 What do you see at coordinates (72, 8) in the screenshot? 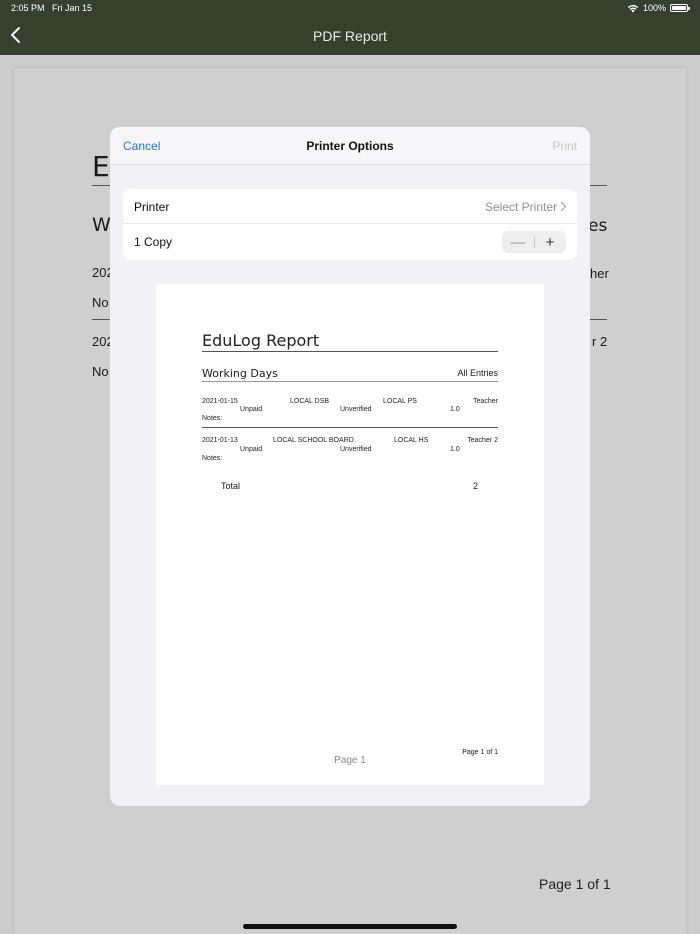
I see `date-text: Fri Jan 15` at bounding box center [72, 8].